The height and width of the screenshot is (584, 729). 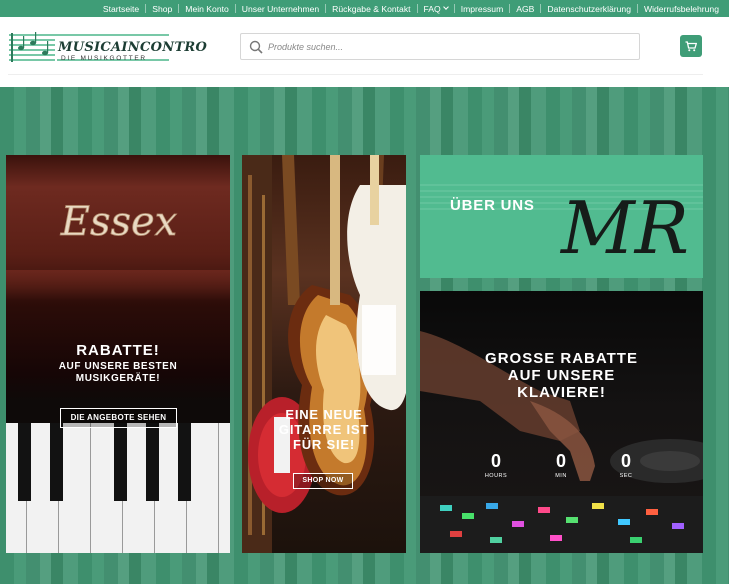 I want to click on essex-brand-text: Essex, so click(x=118, y=222).